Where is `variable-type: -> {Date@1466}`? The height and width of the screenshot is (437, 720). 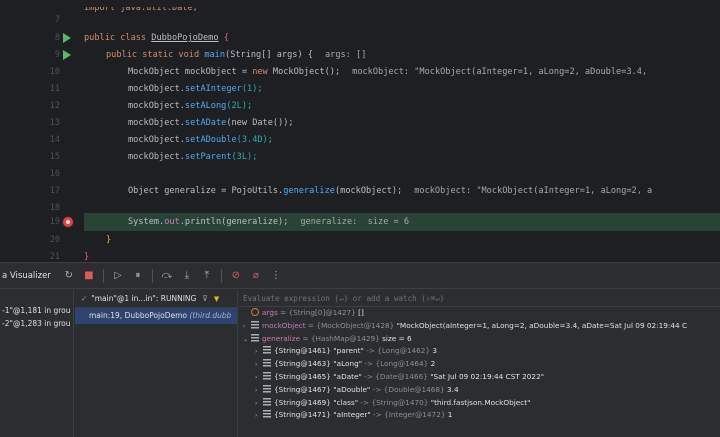
variable-type: -> {Date@1466} is located at coordinates (396, 376).